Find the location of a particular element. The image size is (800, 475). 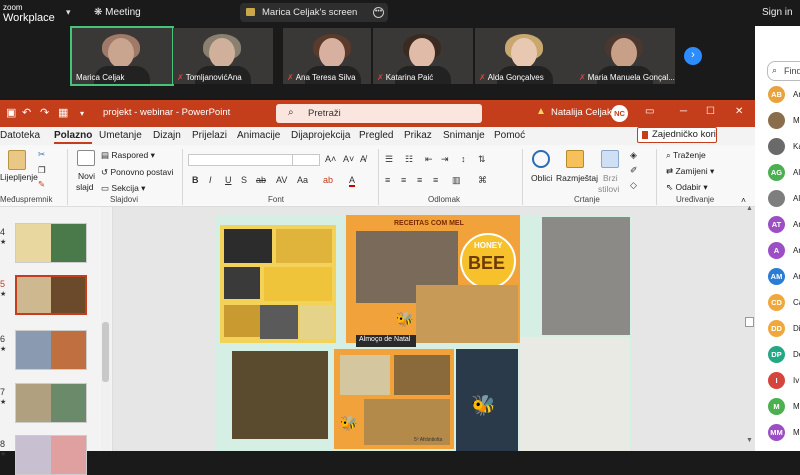

participant-avatar: DP is located at coordinates (776, 354).